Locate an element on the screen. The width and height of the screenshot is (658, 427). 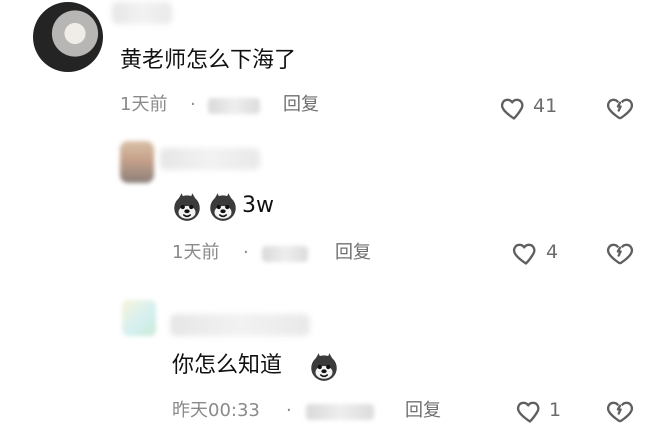
like-count: 41 is located at coordinates (545, 106).